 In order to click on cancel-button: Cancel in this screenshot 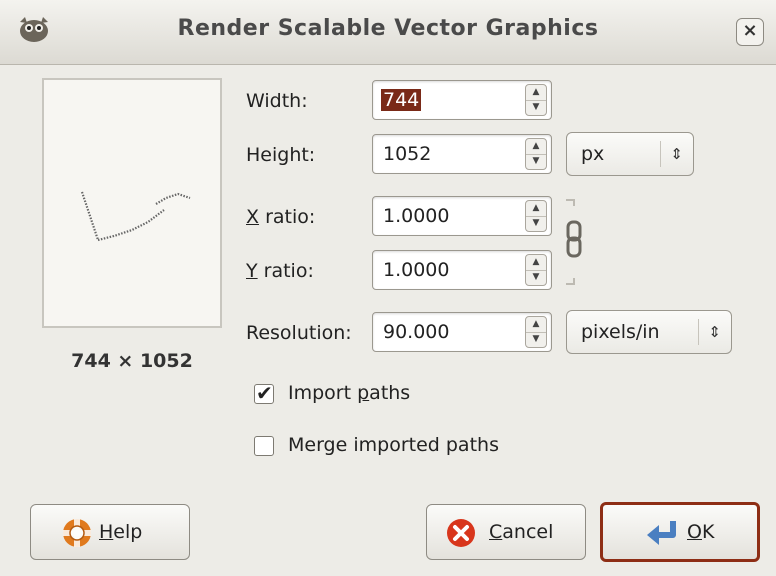, I will do `click(506, 532)`.